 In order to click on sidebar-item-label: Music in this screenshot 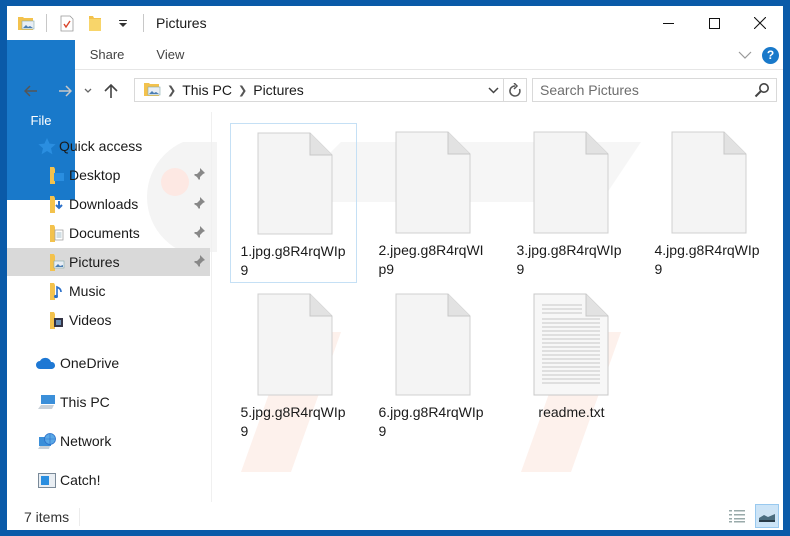, I will do `click(87, 291)`.